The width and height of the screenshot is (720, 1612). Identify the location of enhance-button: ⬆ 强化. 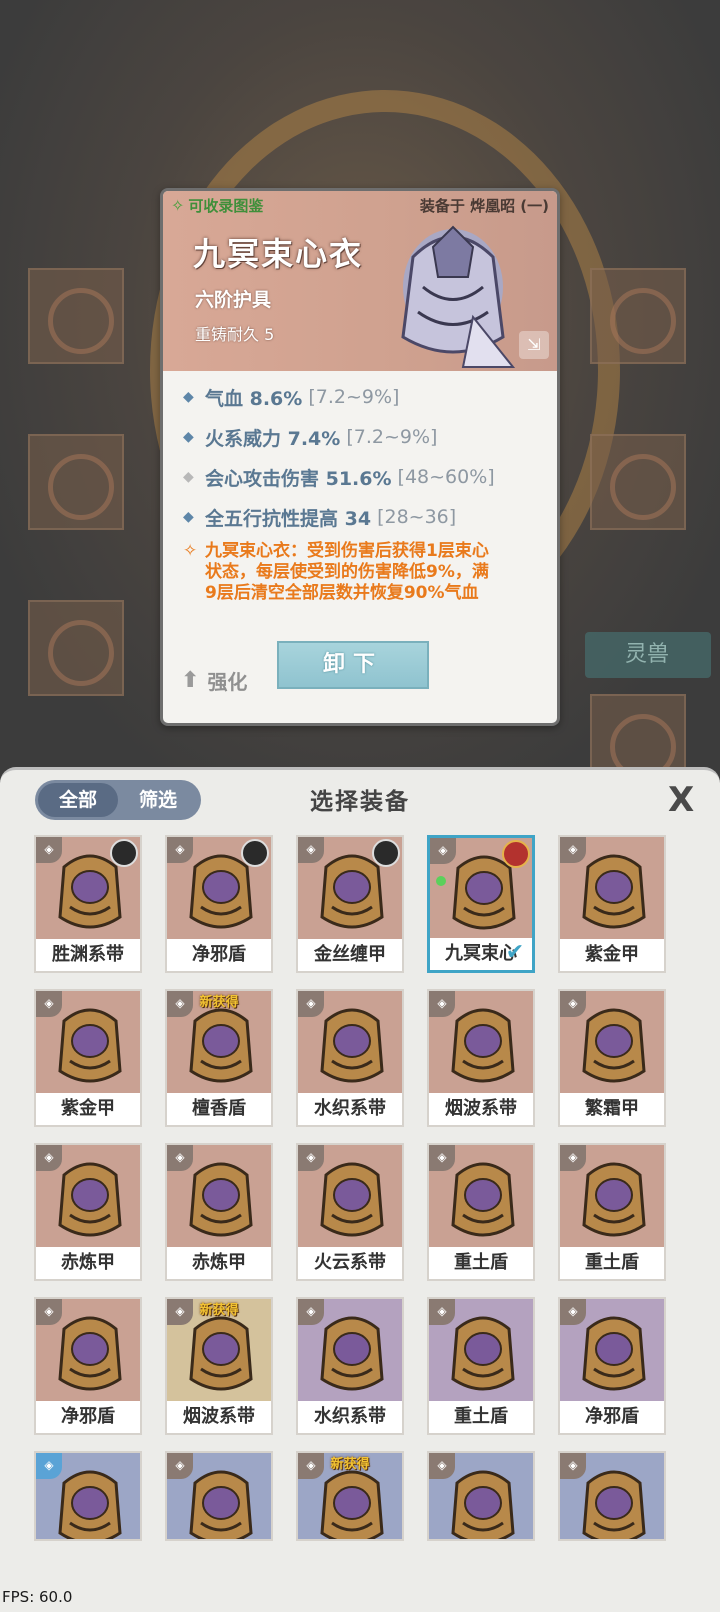
(214, 680).